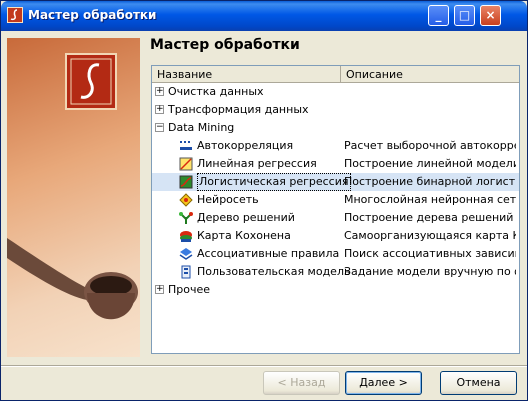 The height and width of the screenshot is (401, 528). Describe the element at coordinates (335, 110) in the screenshot. I see `tree-group-row: + Трансформация данных` at that location.